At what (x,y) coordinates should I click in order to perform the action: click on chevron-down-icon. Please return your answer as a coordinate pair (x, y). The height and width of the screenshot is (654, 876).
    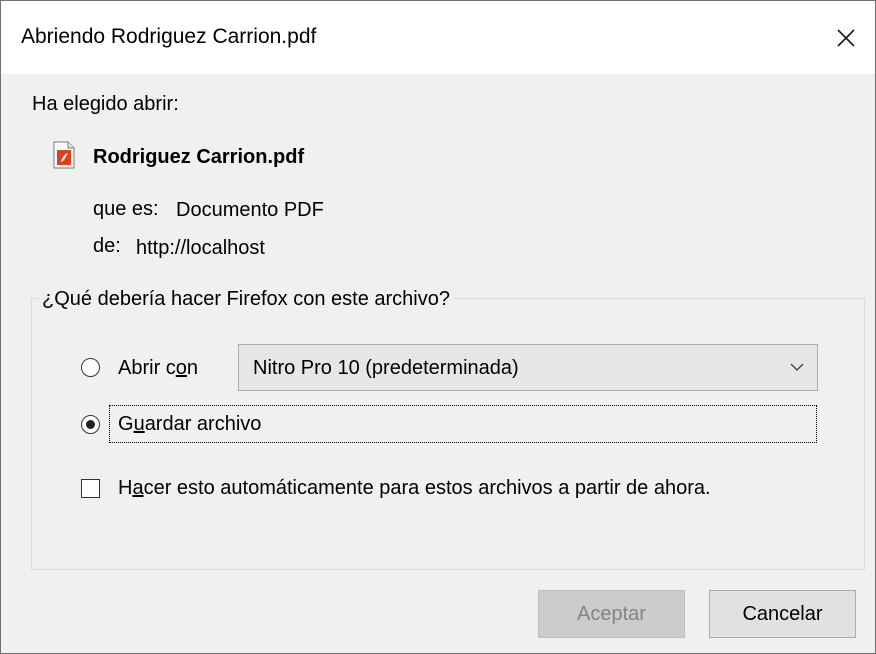
    Looking at the image, I should click on (797, 367).